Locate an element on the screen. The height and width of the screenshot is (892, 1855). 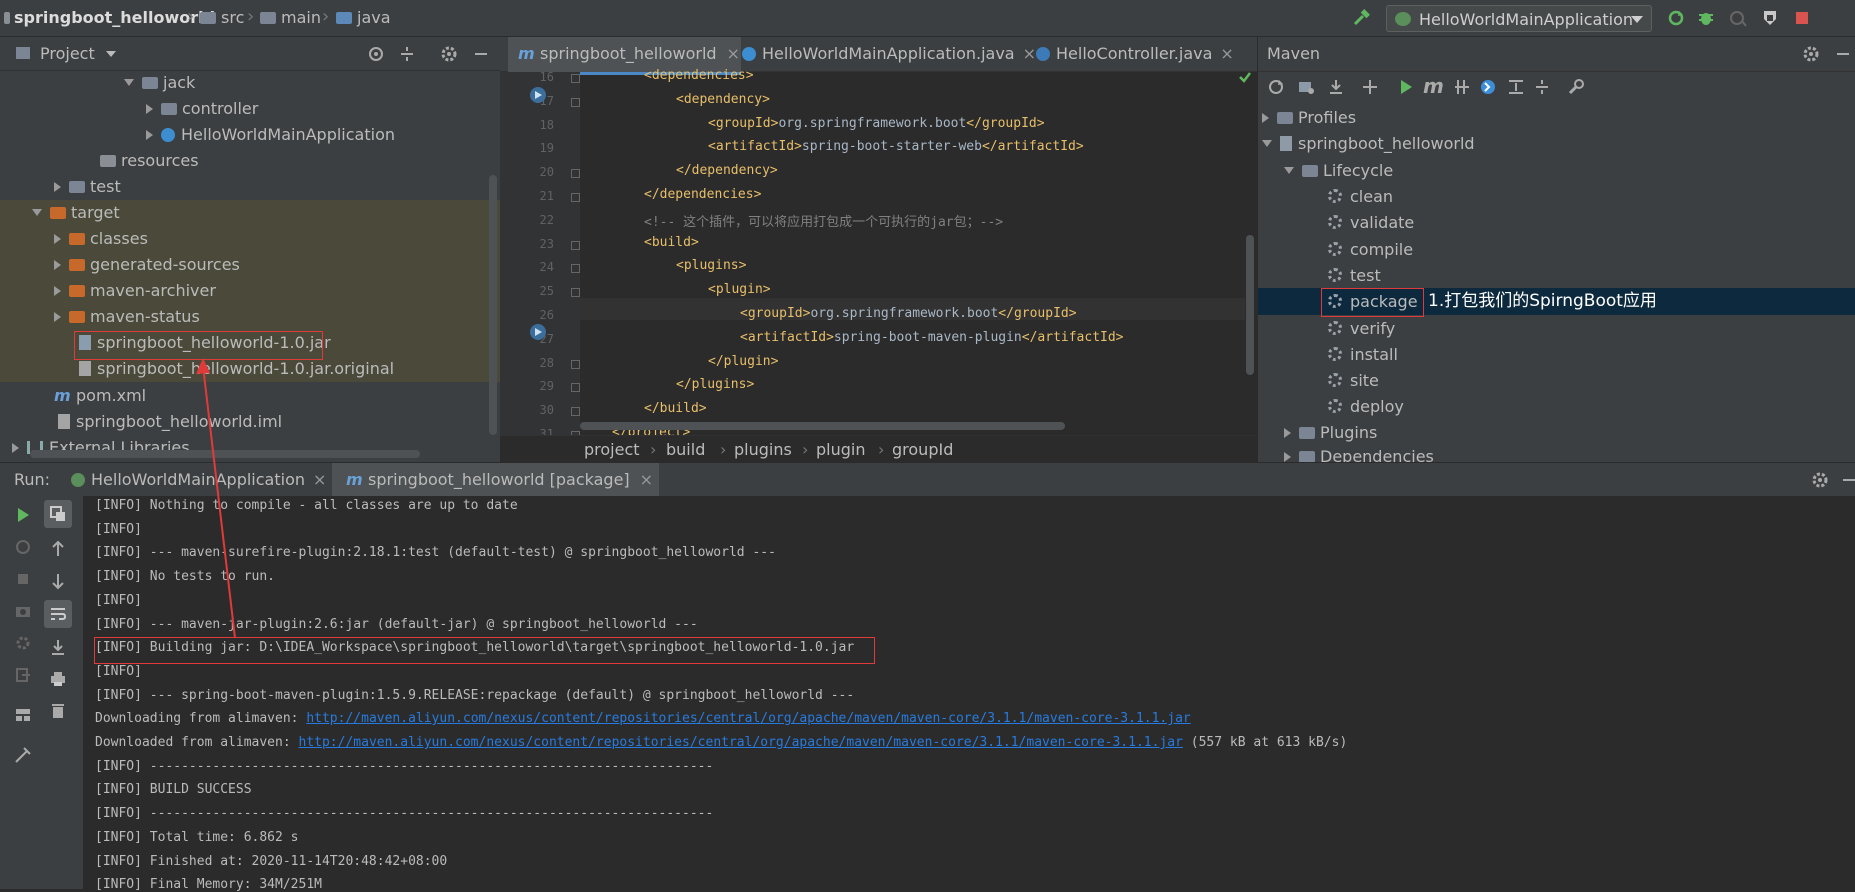
layout-icon is located at coordinates (23, 715).